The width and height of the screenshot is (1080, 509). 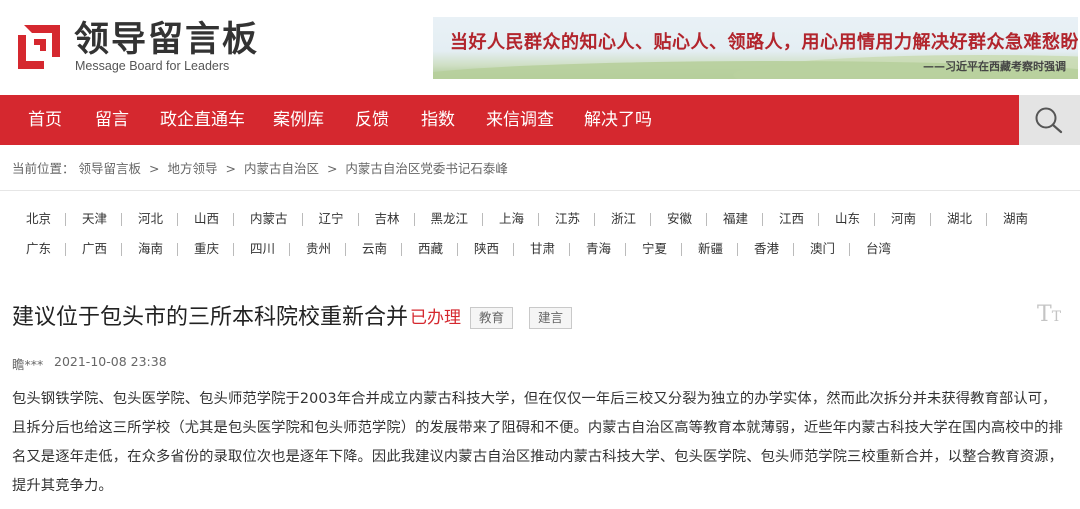 I want to click on region-link: 黑龙江, so click(x=450, y=219).